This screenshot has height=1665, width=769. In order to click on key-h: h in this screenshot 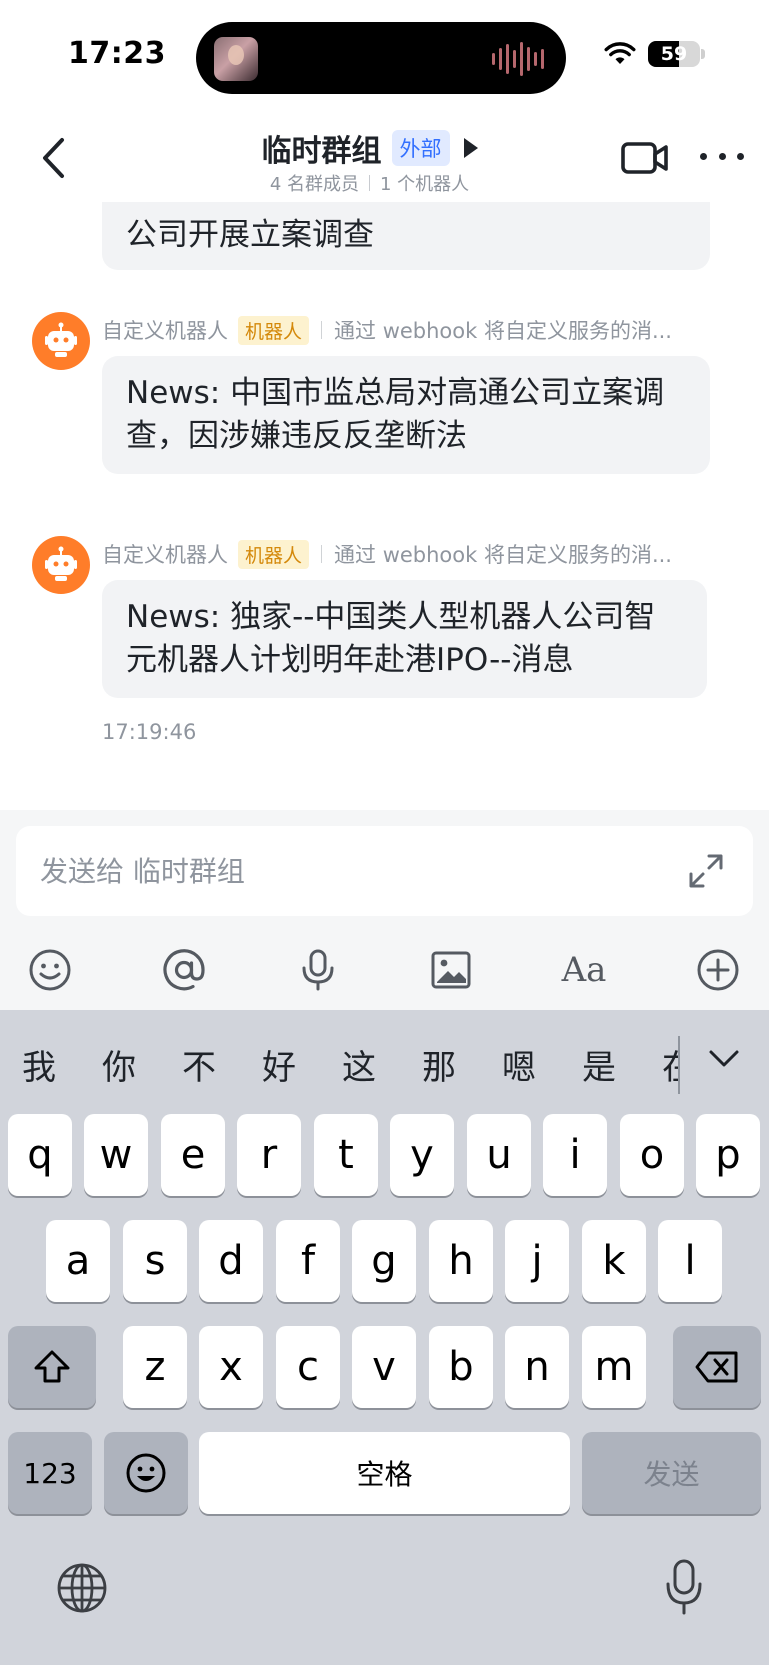, I will do `click(461, 1261)`.